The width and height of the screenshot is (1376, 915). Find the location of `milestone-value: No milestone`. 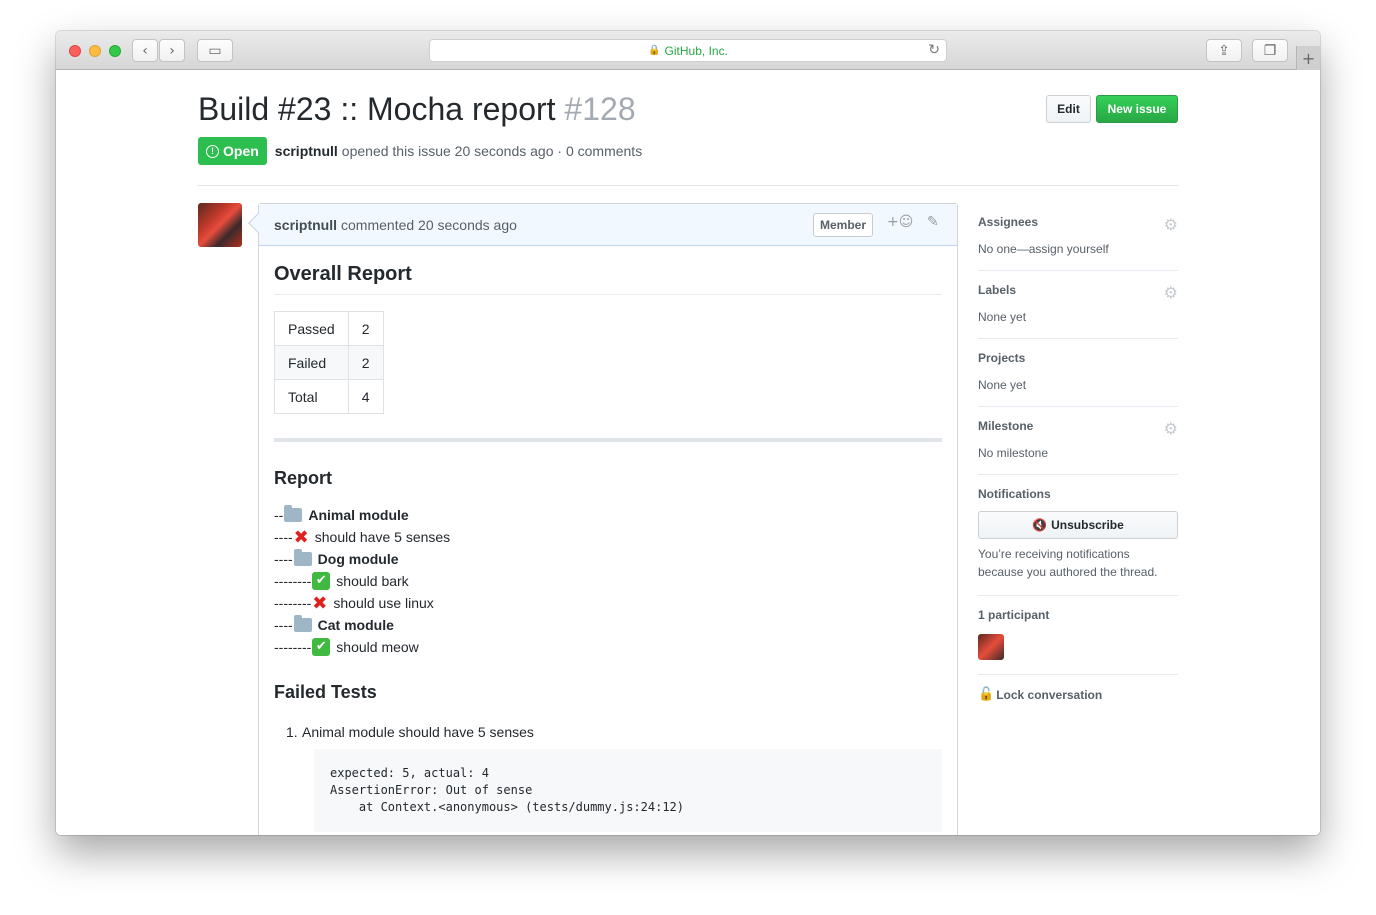

milestone-value: No milestone is located at coordinates (1013, 453).